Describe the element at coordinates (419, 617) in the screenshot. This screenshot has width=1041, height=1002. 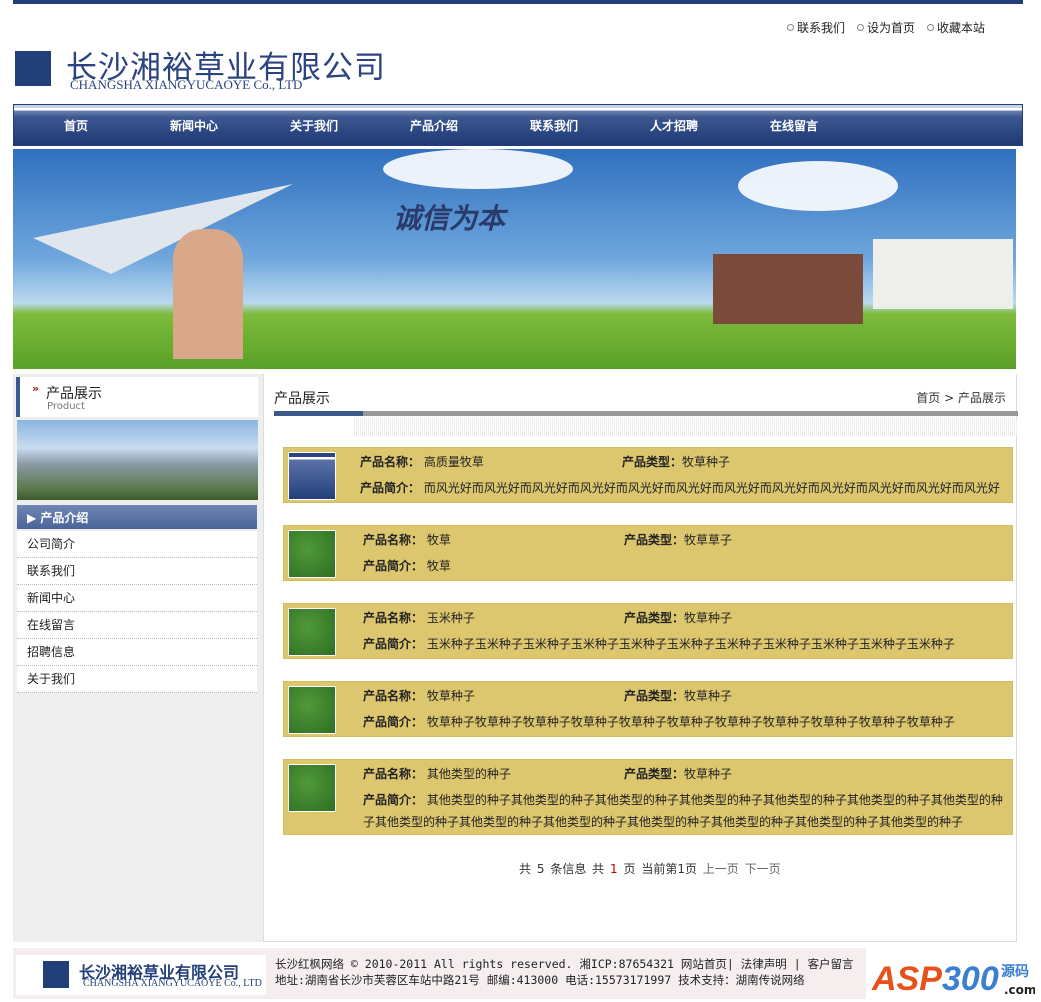
I see `product-name-row: 产品名称： 玉米种子` at that location.